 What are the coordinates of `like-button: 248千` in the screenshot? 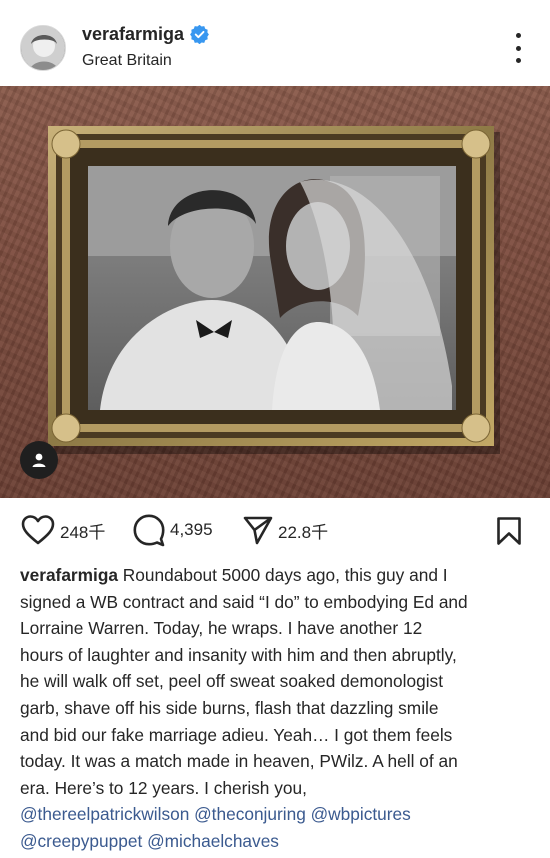 It's located at (62, 530).